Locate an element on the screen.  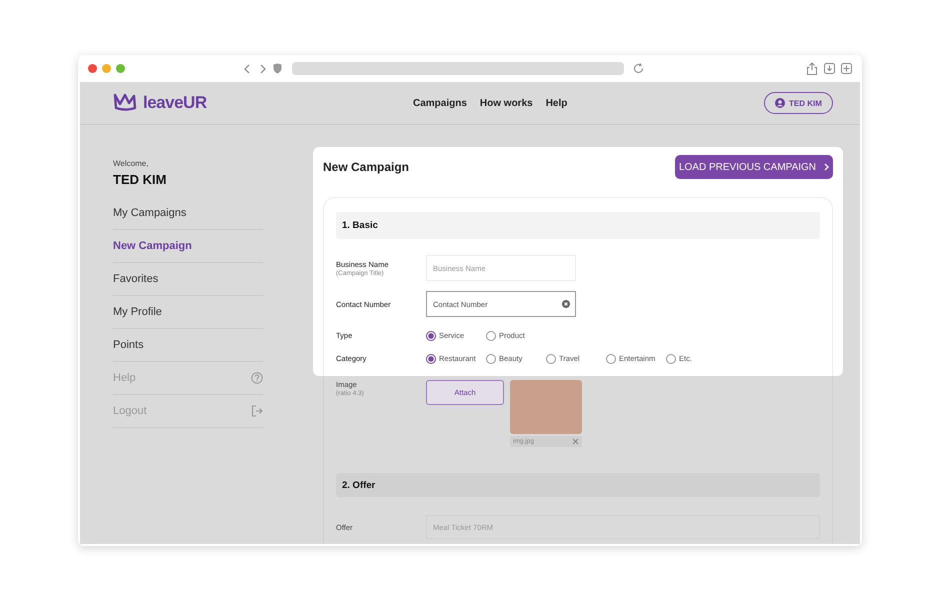
help-icon is located at coordinates (257, 378).